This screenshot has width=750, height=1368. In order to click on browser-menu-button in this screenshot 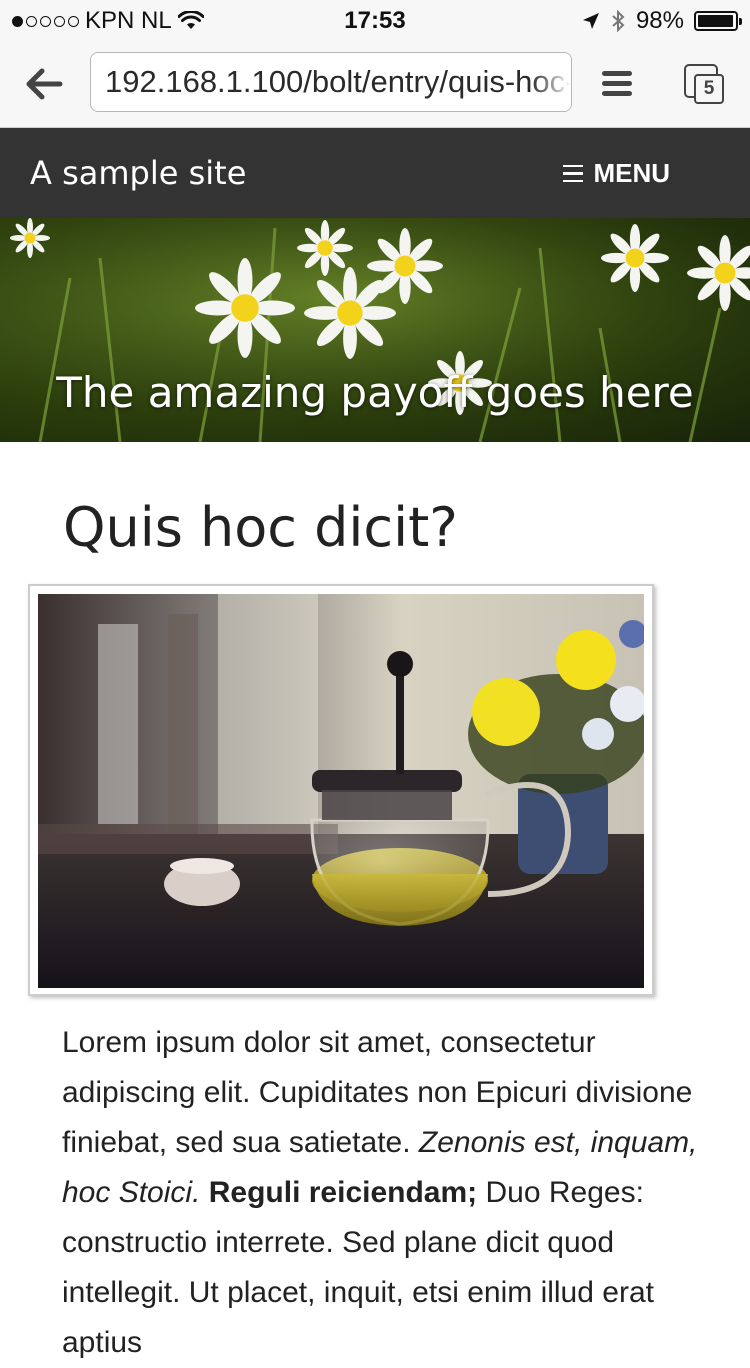, I will do `click(617, 84)`.